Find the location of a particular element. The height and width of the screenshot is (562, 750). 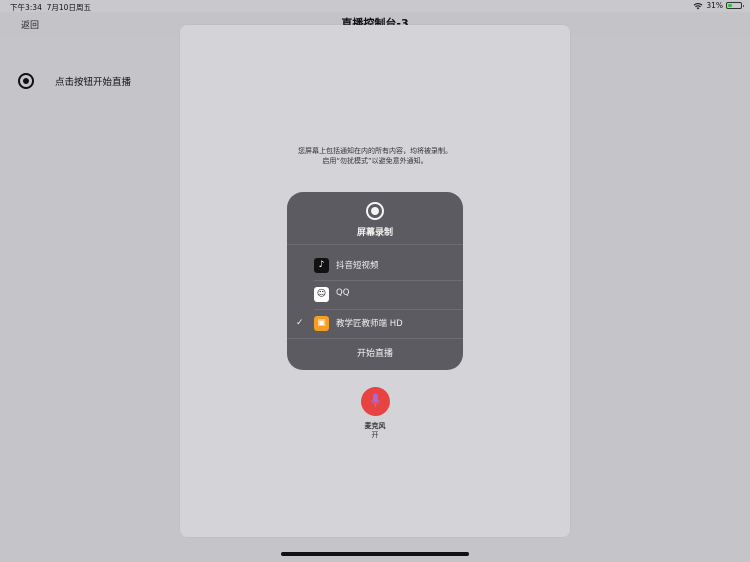

battery-percent: 31% is located at coordinates (714, 5).